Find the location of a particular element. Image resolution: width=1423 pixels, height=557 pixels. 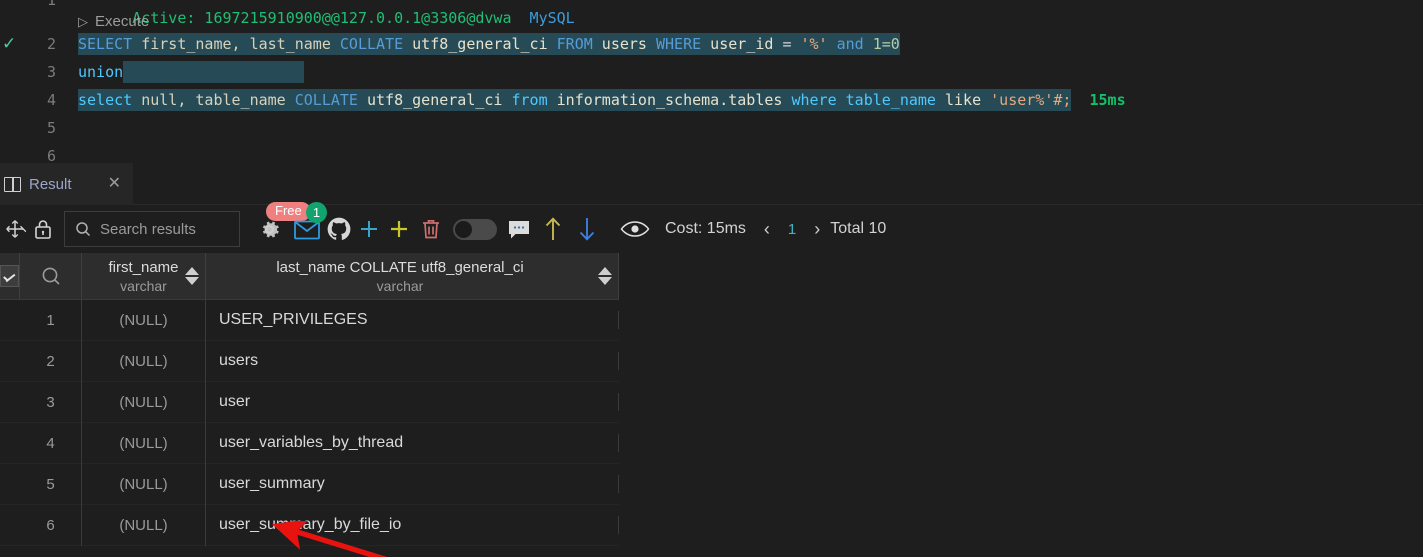

plus-blue-icon is located at coordinates (369, 229).